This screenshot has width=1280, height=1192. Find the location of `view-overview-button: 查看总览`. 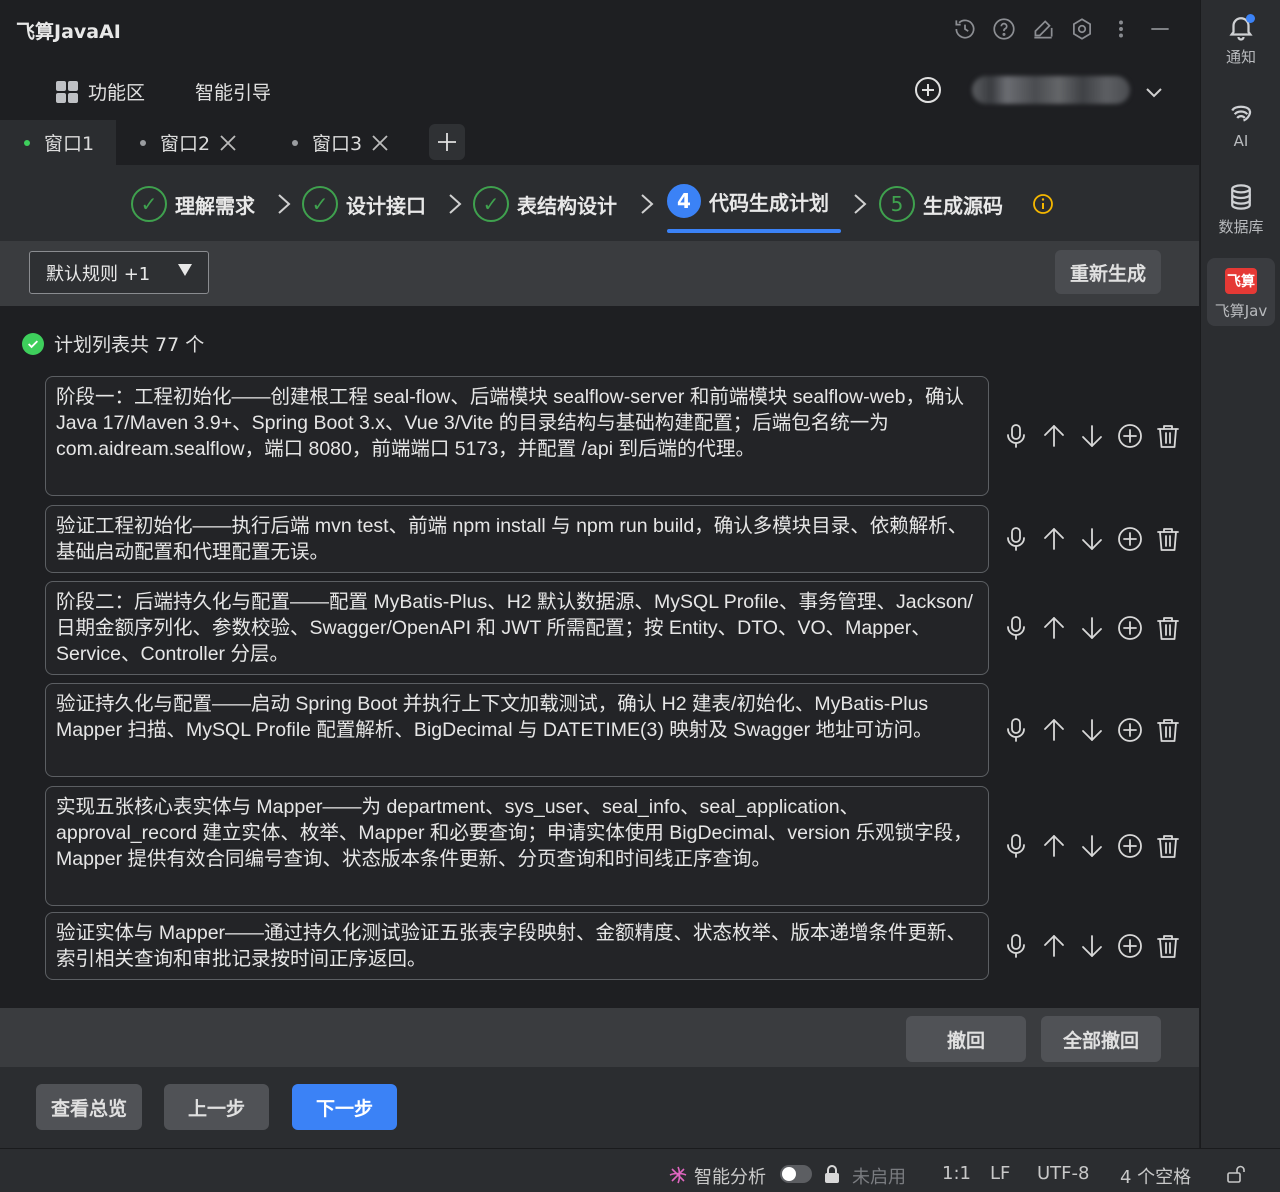

view-overview-button: 查看总览 is located at coordinates (89, 1107).